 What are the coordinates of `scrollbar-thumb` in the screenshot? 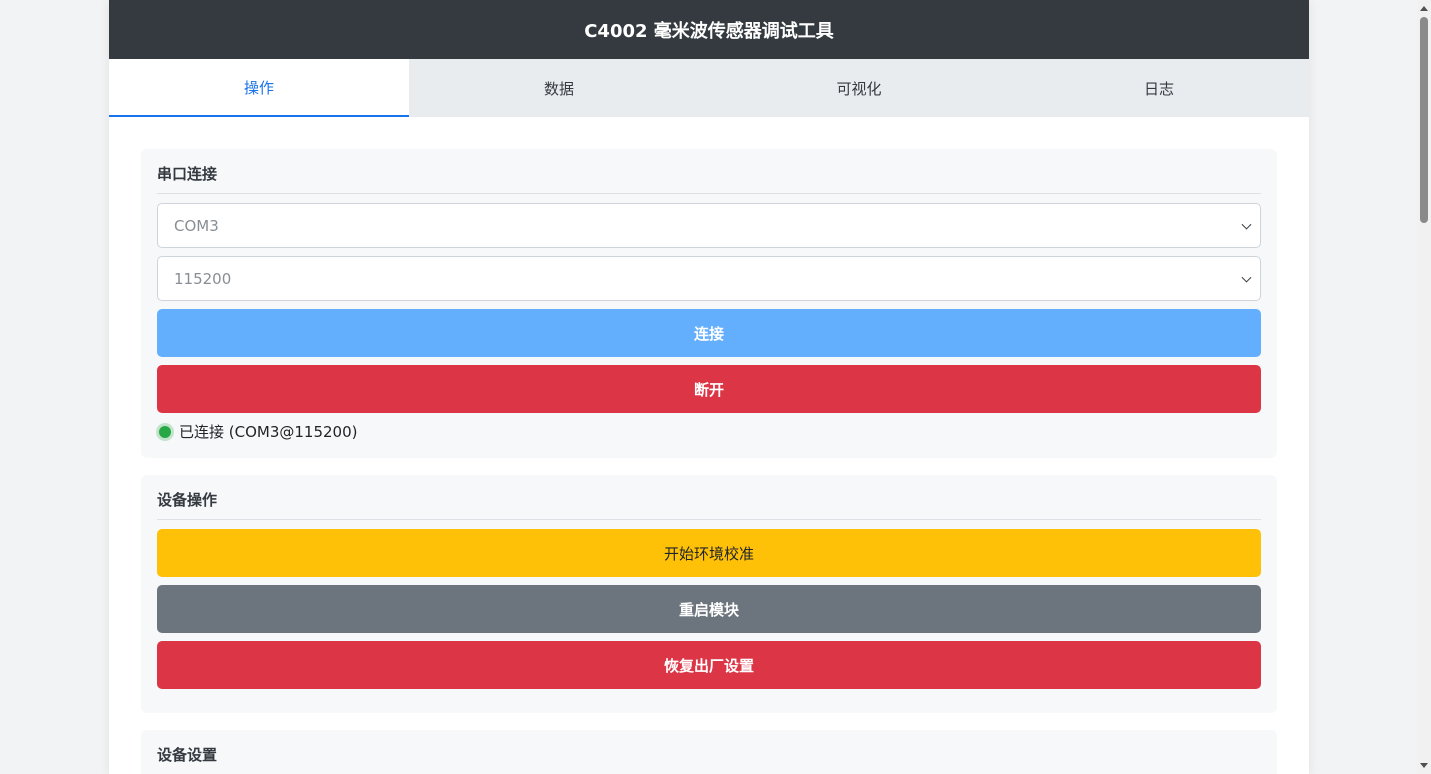 It's located at (1424, 120).